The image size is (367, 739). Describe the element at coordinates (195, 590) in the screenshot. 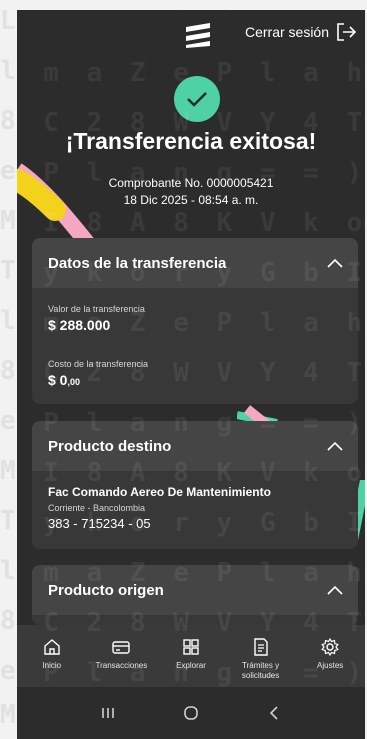

I see `origin-header: Producto origen` at that location.